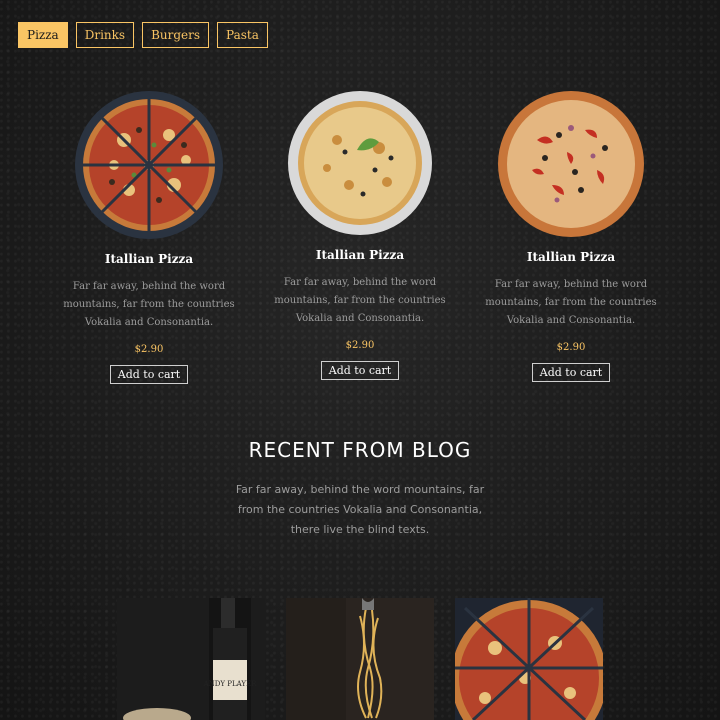 The image size is (720, 720). What do you see at coordinates (242, 35) in the screenshot?
I see `tab-pasta: Pasta` at bounding box center [242, 35].